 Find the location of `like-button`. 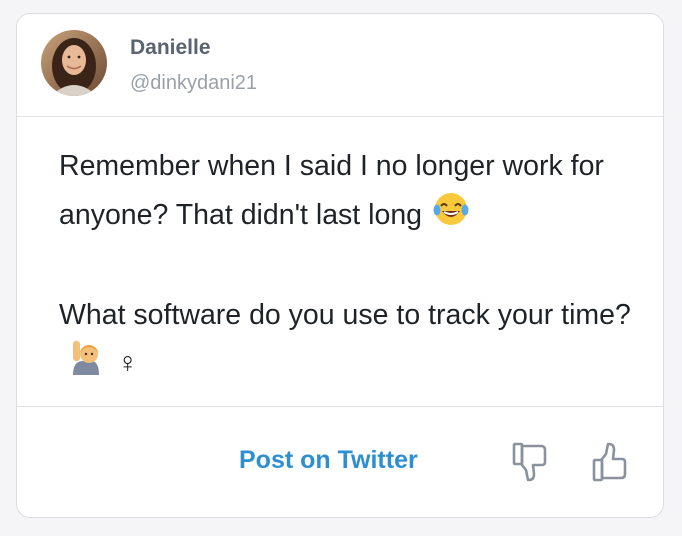

like-button is located at coordinates (611, 462).